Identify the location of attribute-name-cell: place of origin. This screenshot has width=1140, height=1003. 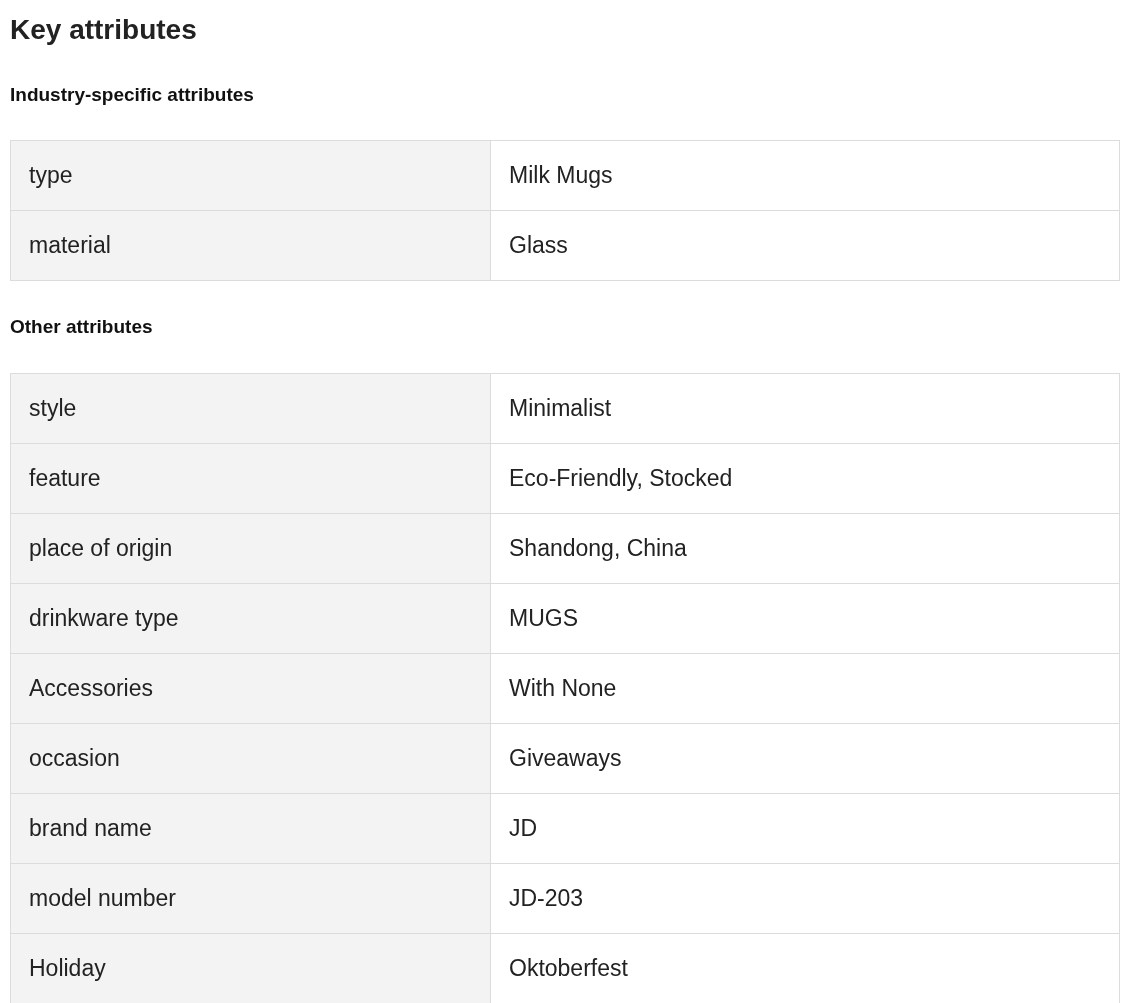
(251, 549).